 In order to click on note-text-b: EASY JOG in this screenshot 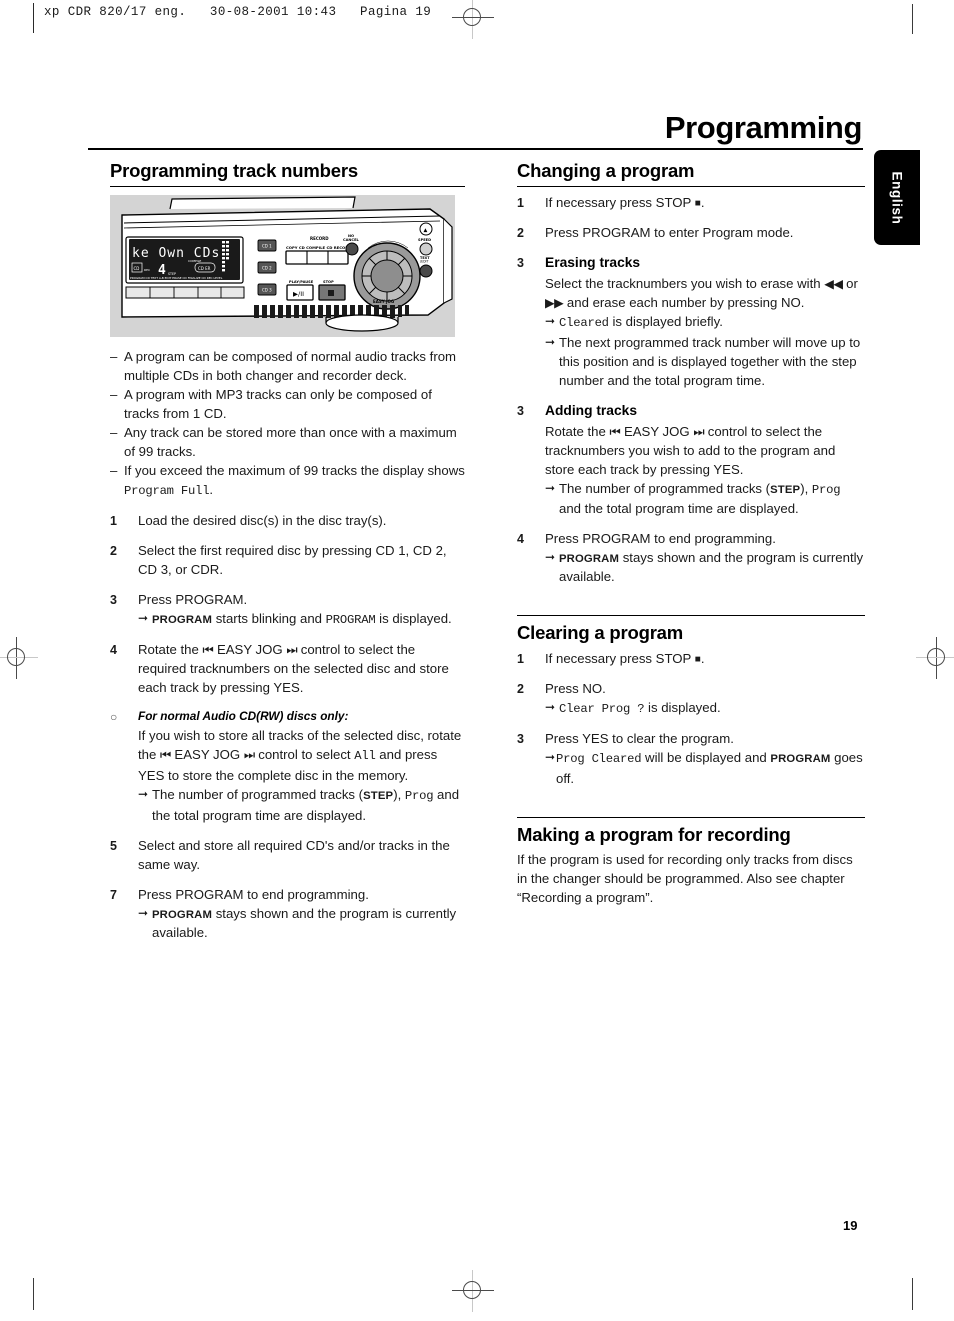, I will do `click(207, 755)`.